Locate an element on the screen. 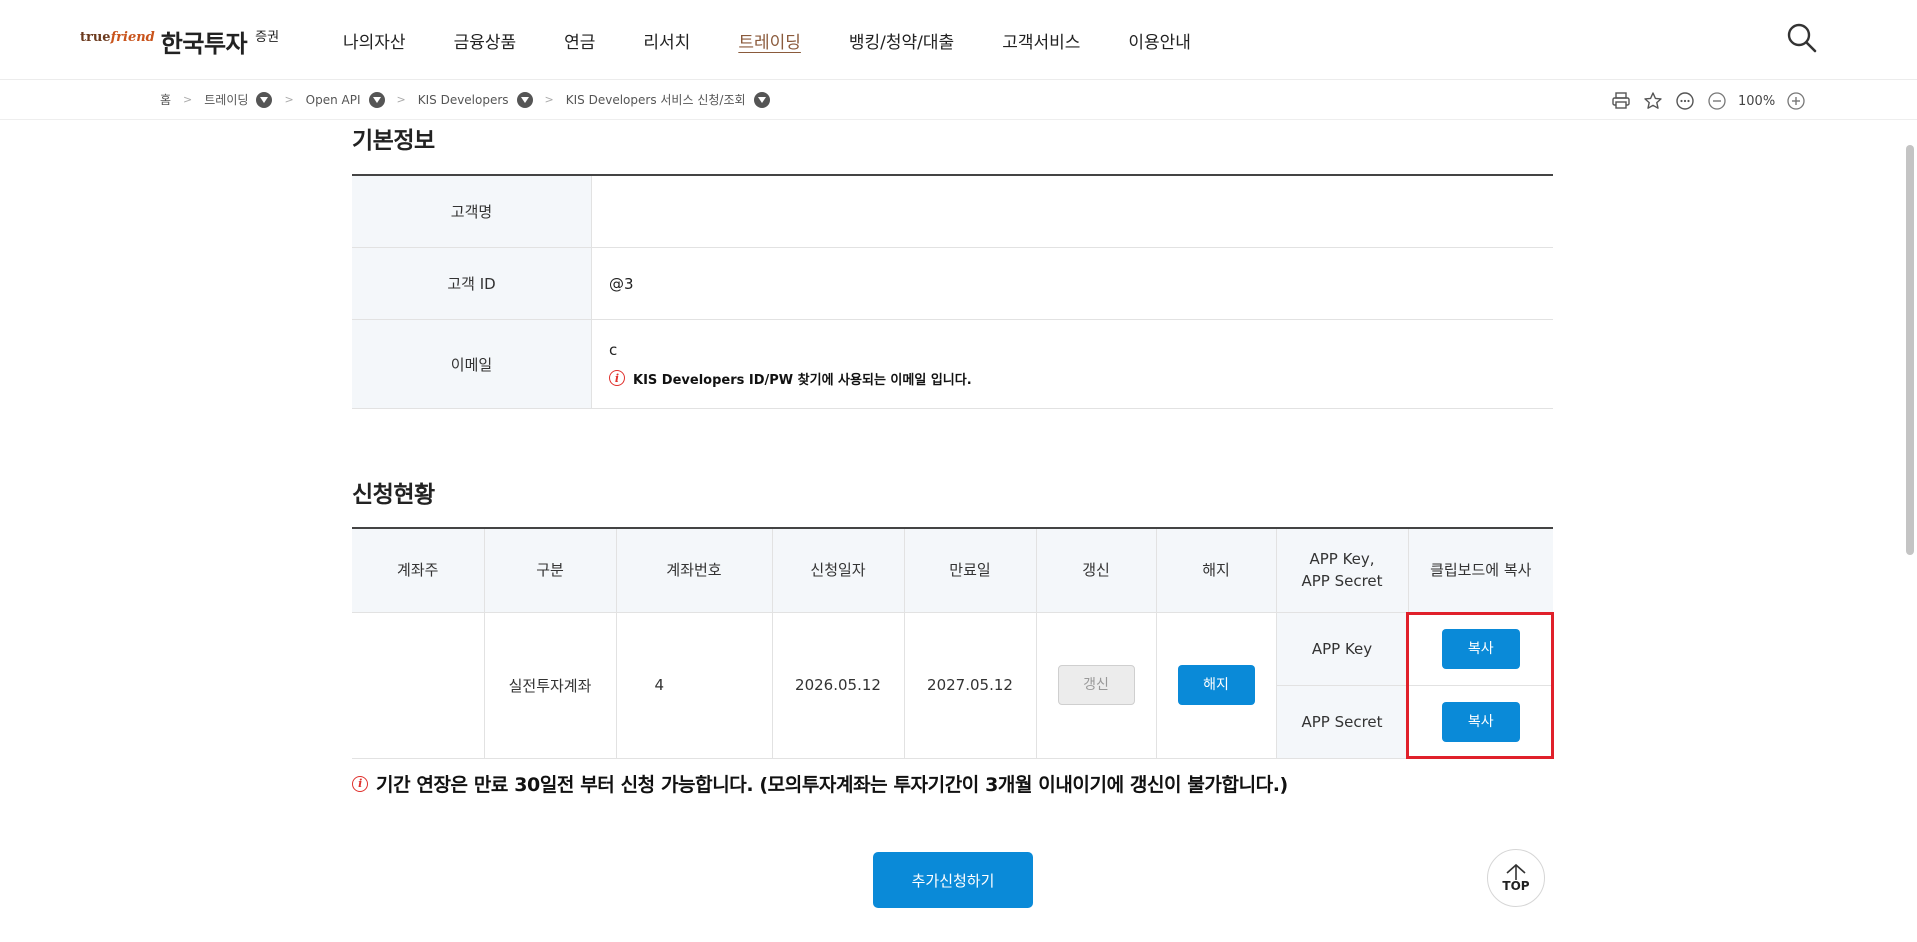  email-value: c is located at coordinates (613, 349).